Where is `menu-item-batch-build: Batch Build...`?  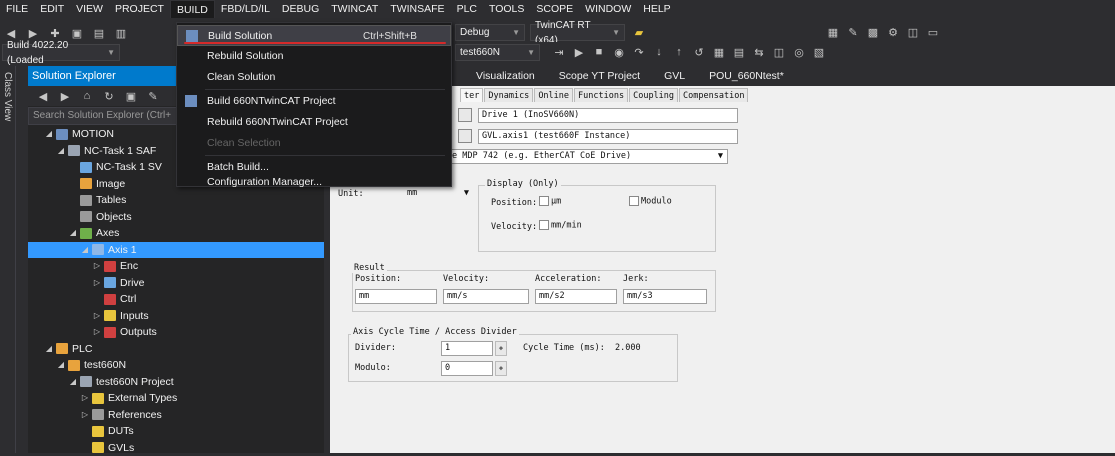 menu-item-batch-build: Batch Build... is located at coordinates (314, 167).